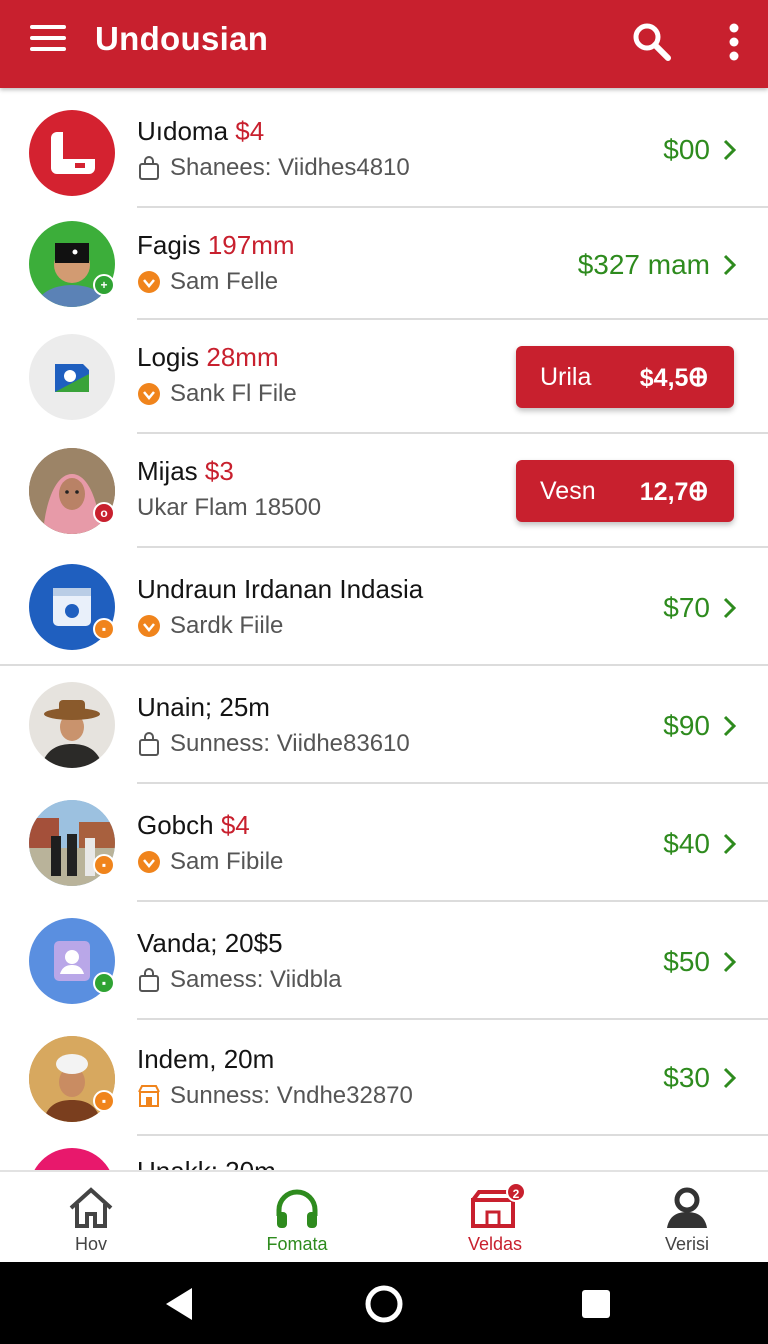 The height and width of the screenshot is (1344, 768). What do you see at coordinates (175, 825) in the screenshot?
I see `item-name: Gobch` at bounding box center [175, 825].